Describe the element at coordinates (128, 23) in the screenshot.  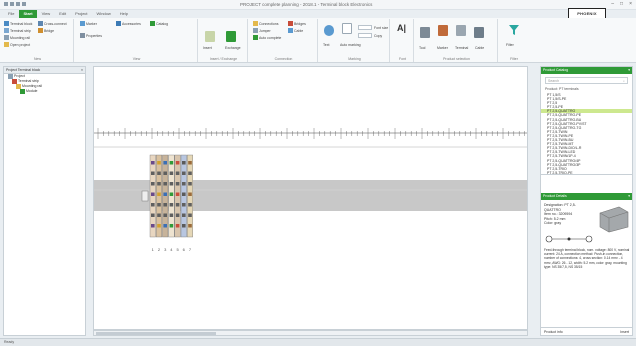
I see `accessories-button: Accessories` at that location.